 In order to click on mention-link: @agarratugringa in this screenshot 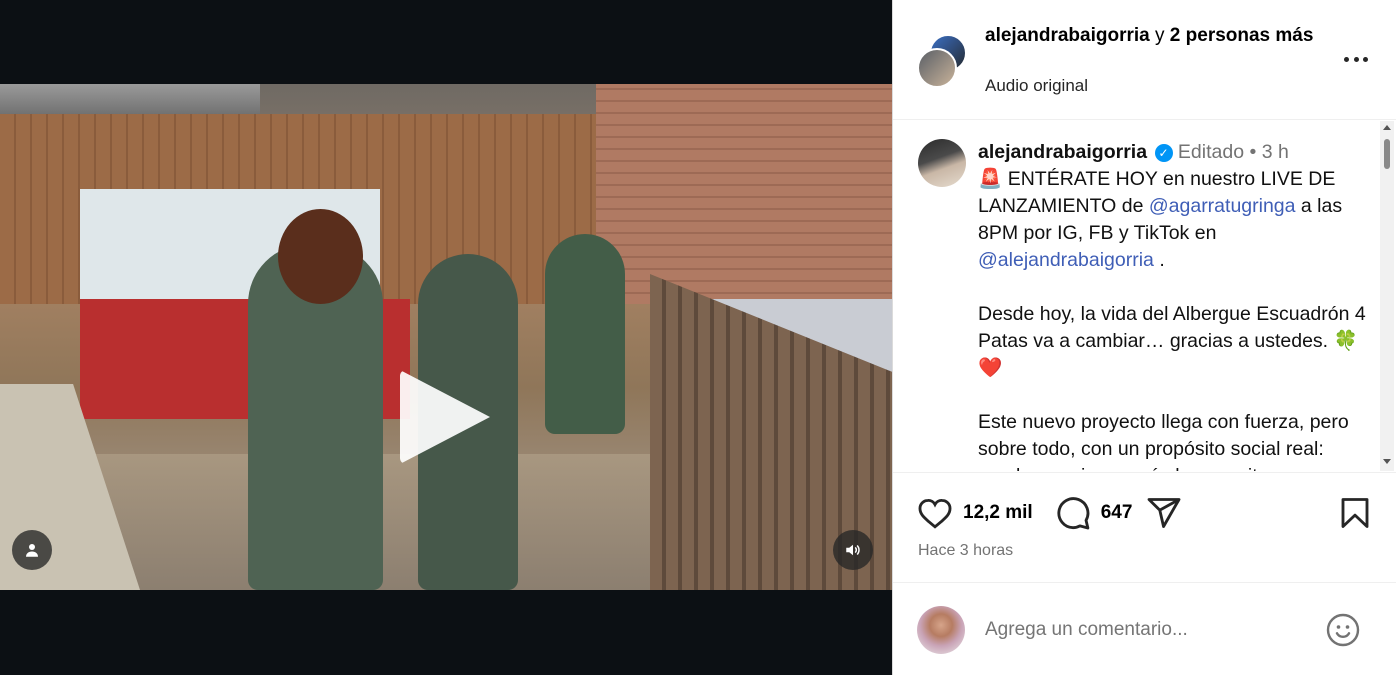, I will do `click(1222, 206)`.